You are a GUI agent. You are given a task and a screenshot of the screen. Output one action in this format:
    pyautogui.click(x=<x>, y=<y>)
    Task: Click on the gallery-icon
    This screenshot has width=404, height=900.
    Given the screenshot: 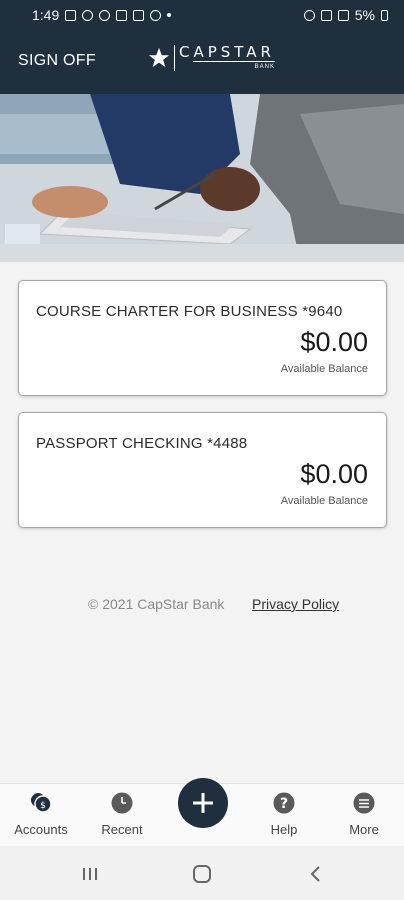 What is the action you would take?
    pyautogui.click(x=71, y=15)
    